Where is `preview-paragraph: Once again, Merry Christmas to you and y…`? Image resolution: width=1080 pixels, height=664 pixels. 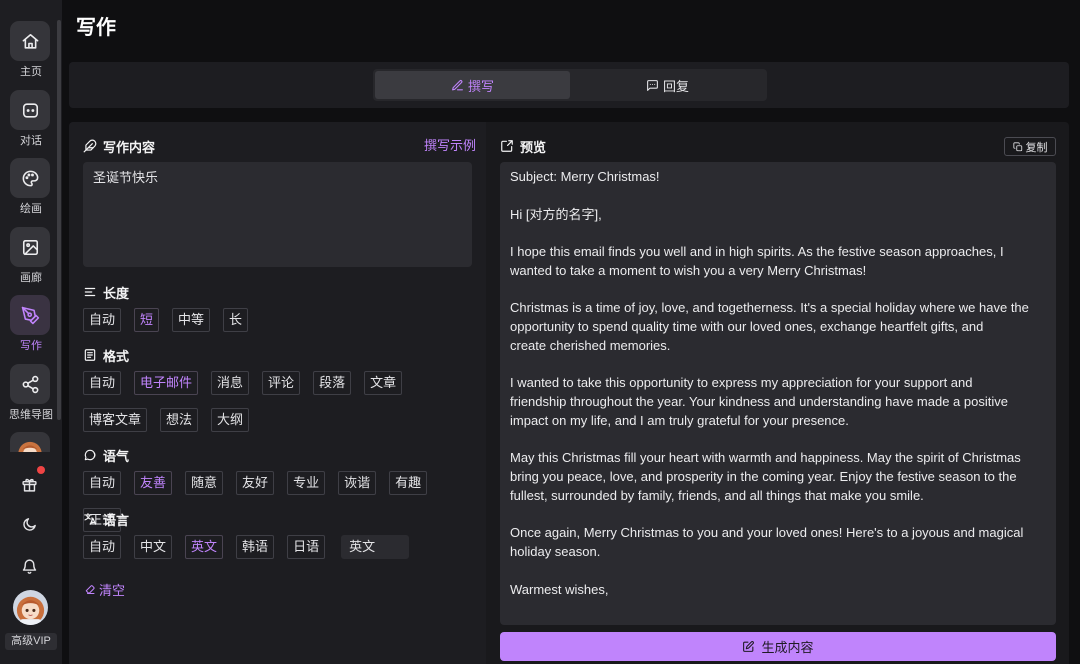 preview-paragraph: Once again, Merry Christmas to you and y… is located at coordinates (778, 543).